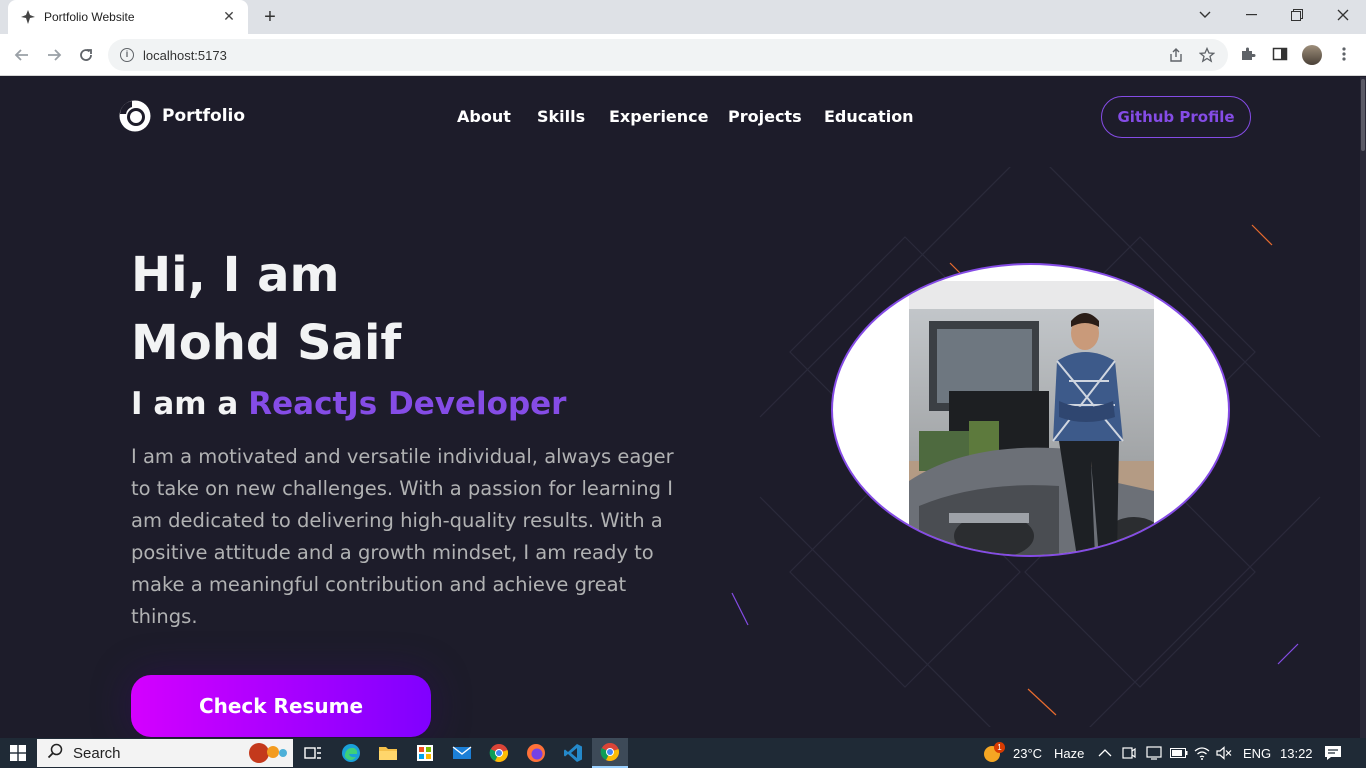  Describe the element at coordinates (1176, 117) in the screenshot. I see `github-profile-button: Github Profile` at that location.